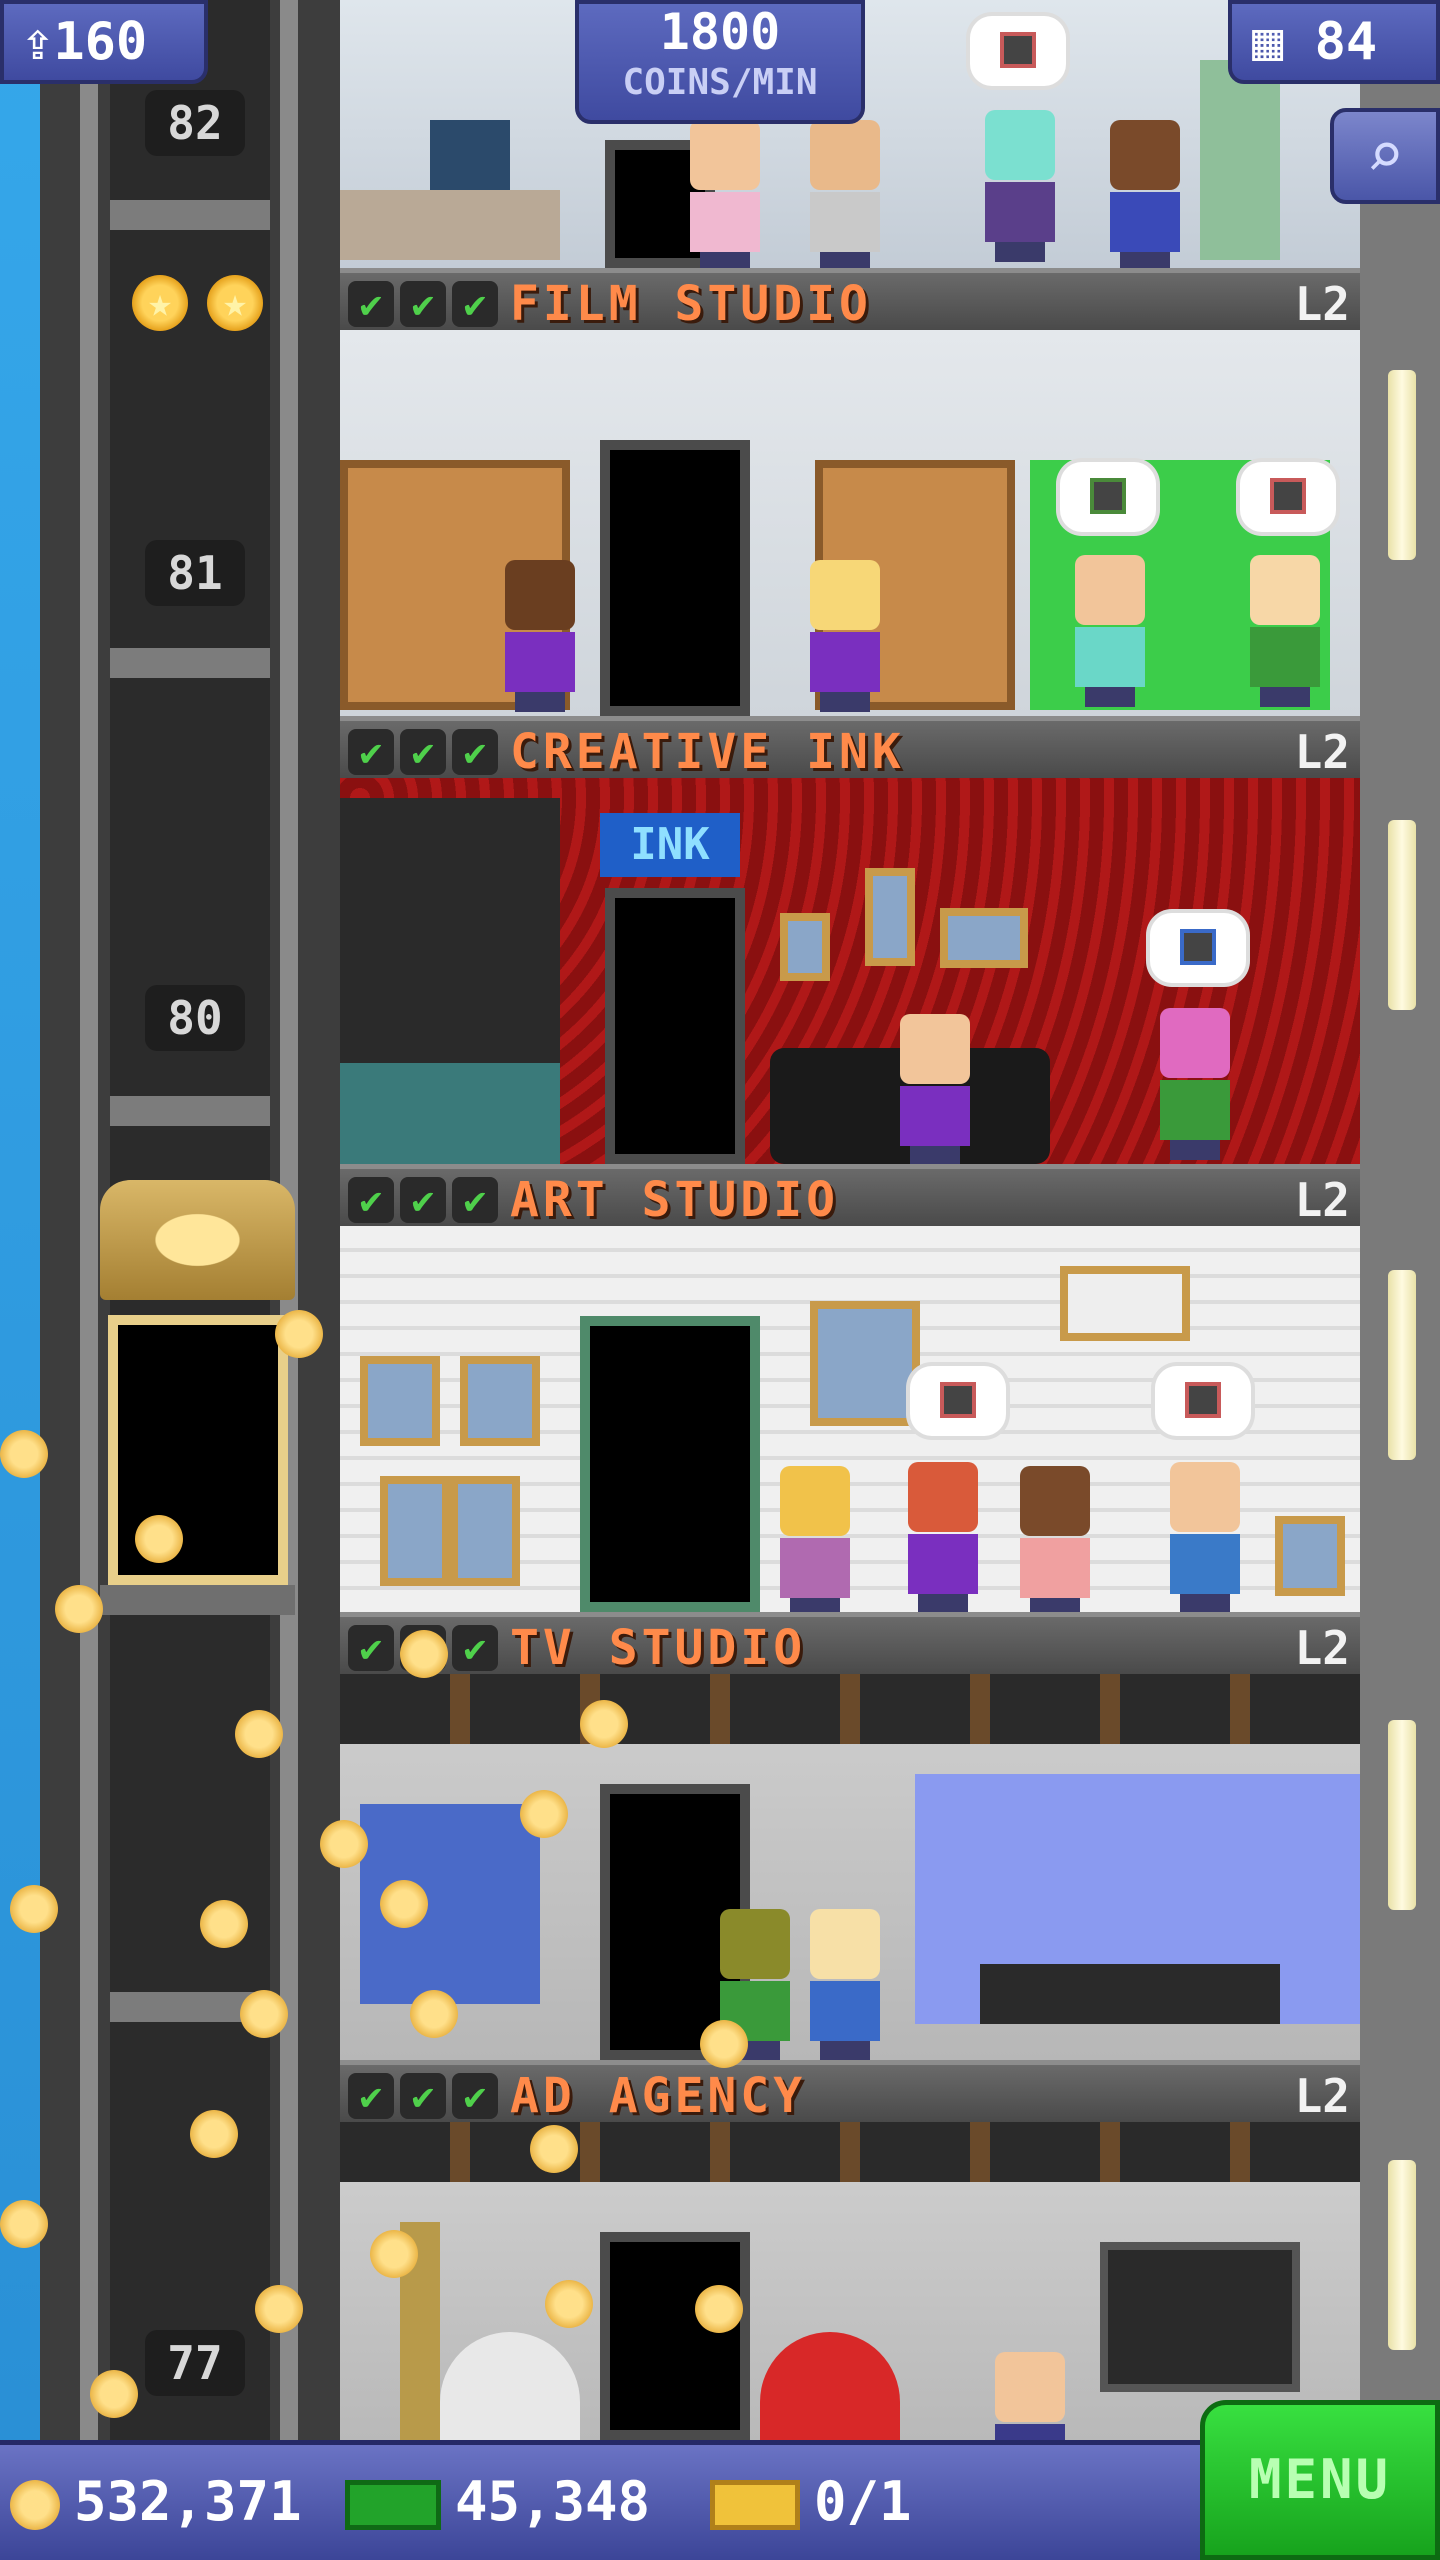 The width and height of the screenshot is (1440, 2560). I want to click on floor-ad-agency: ✔ ✔ ✔ AD AGENCY L2, so click(850, 1899).